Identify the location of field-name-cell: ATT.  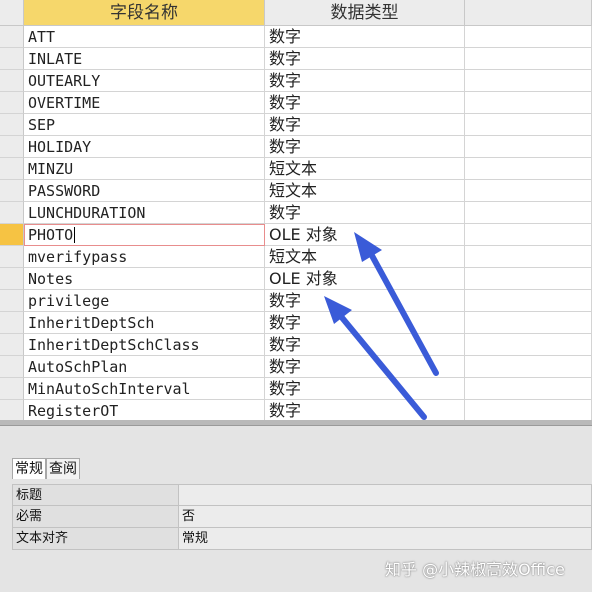
(144, 37).